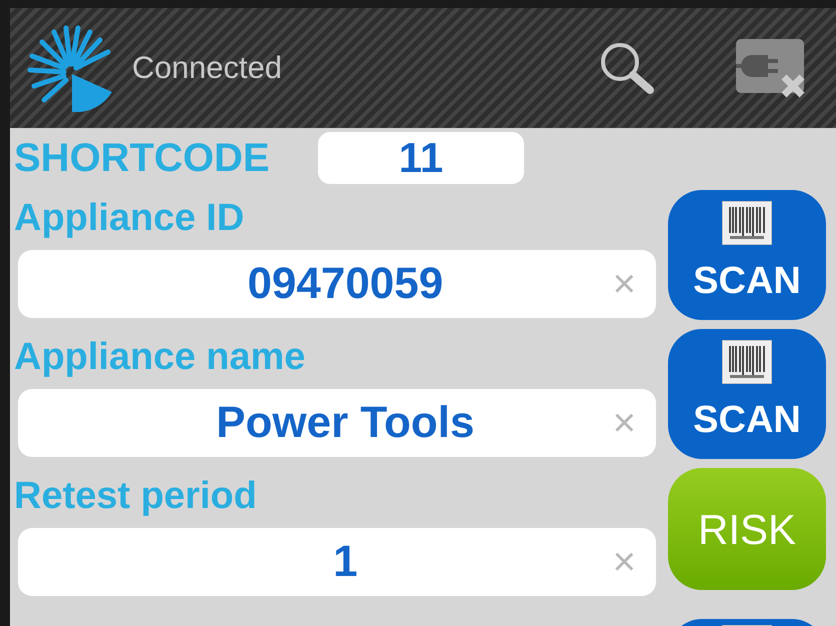  What do you see at coordinates (421, 158) in the screenshot?
I see `shortcode-value: 11` at bounding box center [421, 158].